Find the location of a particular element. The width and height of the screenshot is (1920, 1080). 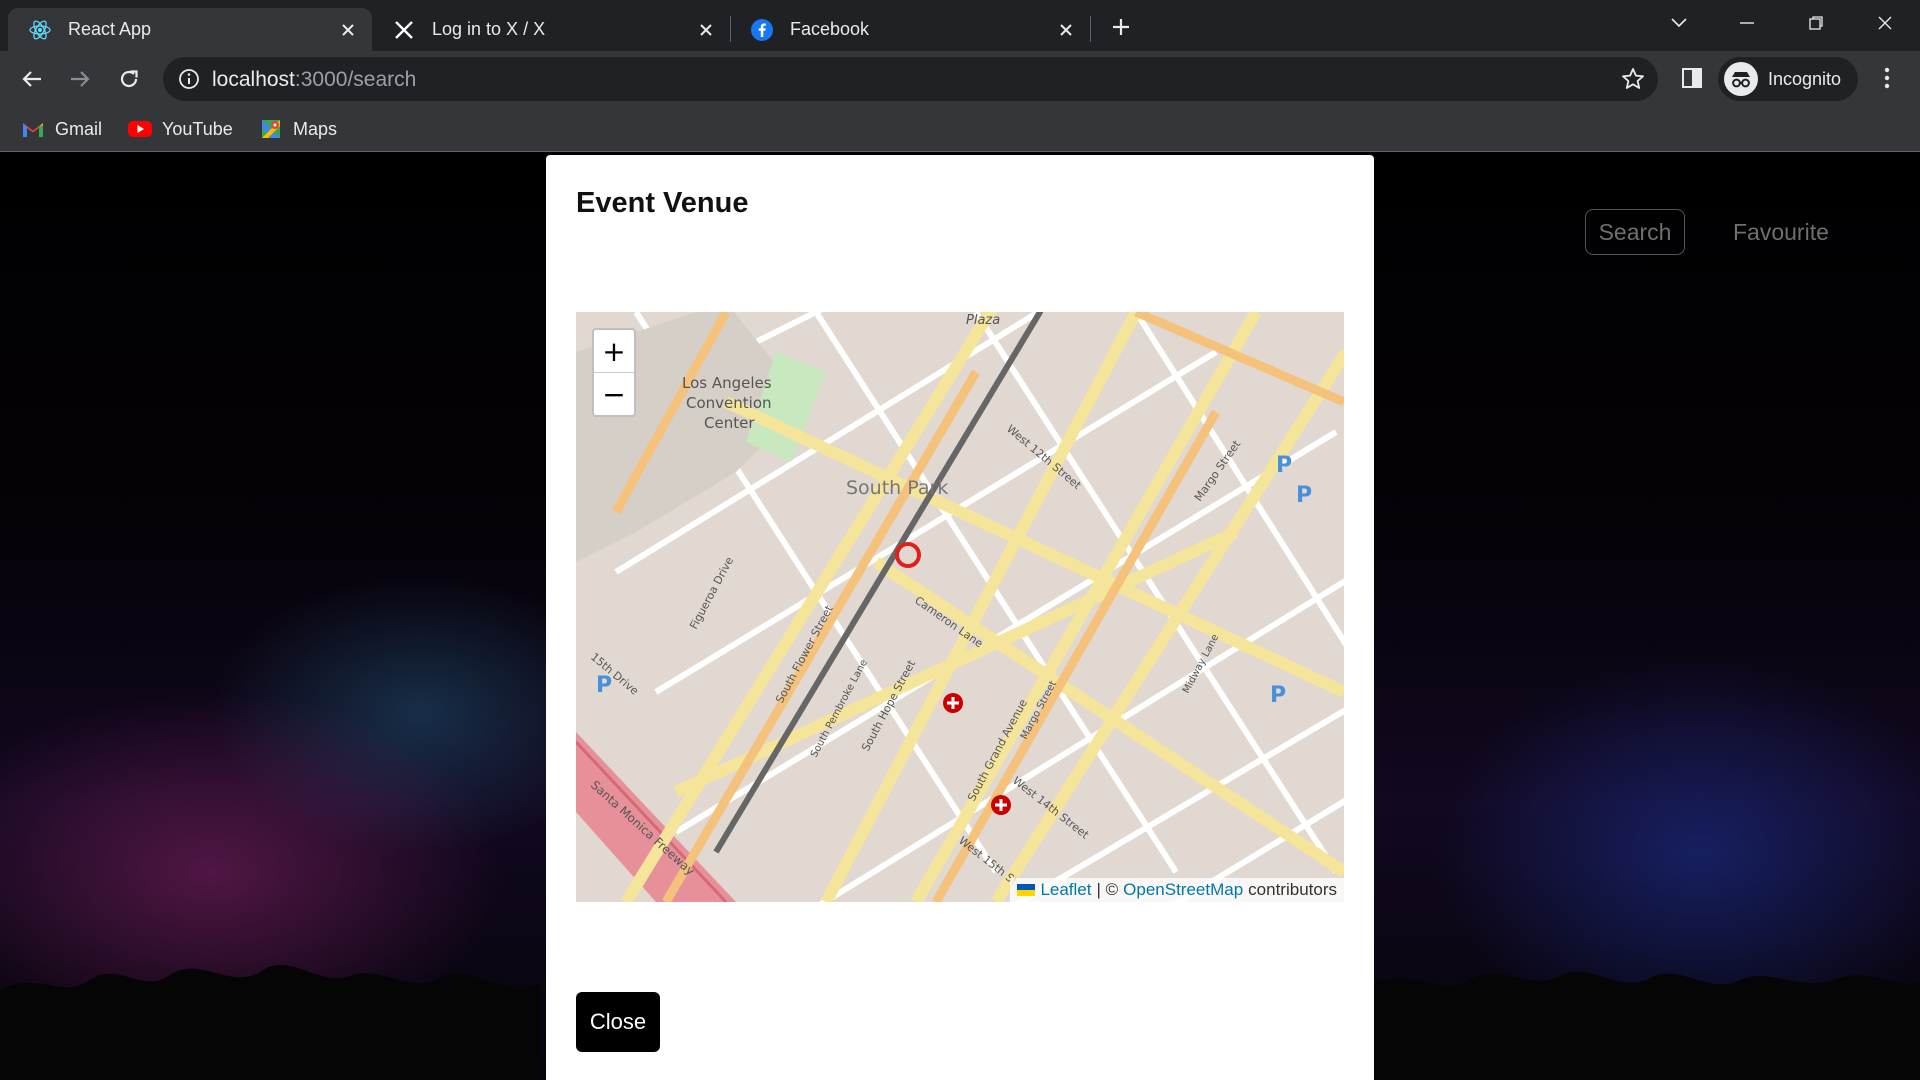

bookmark-label: Maps is located at coordinates (315, 128).